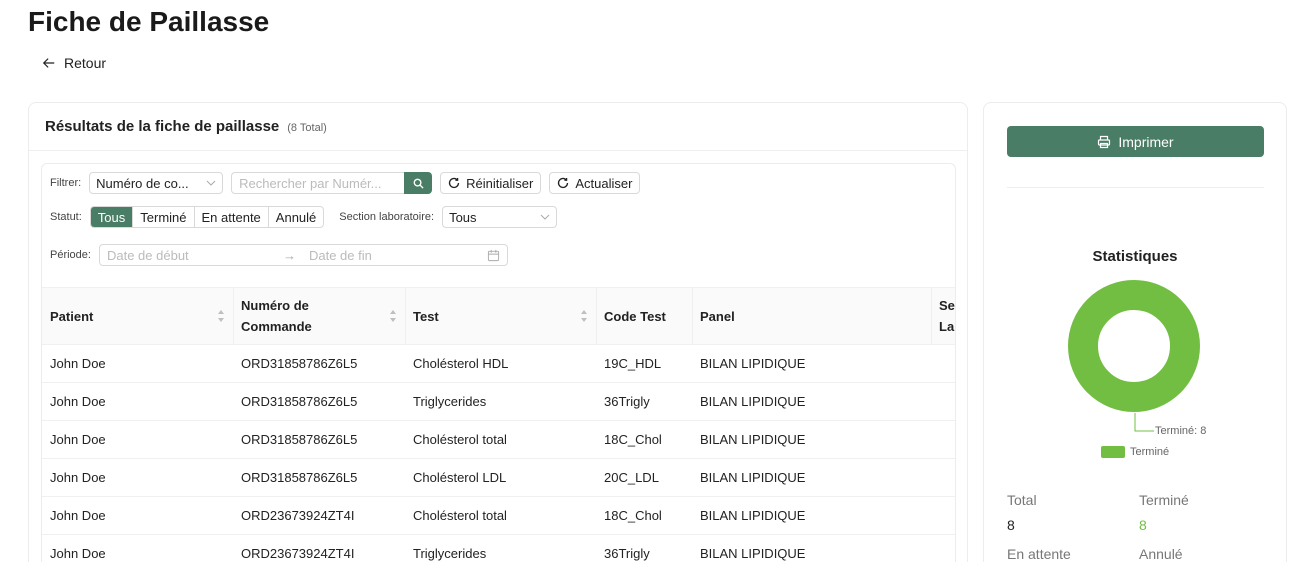  I want to click on chevron-down-icon, so click(211, 183).